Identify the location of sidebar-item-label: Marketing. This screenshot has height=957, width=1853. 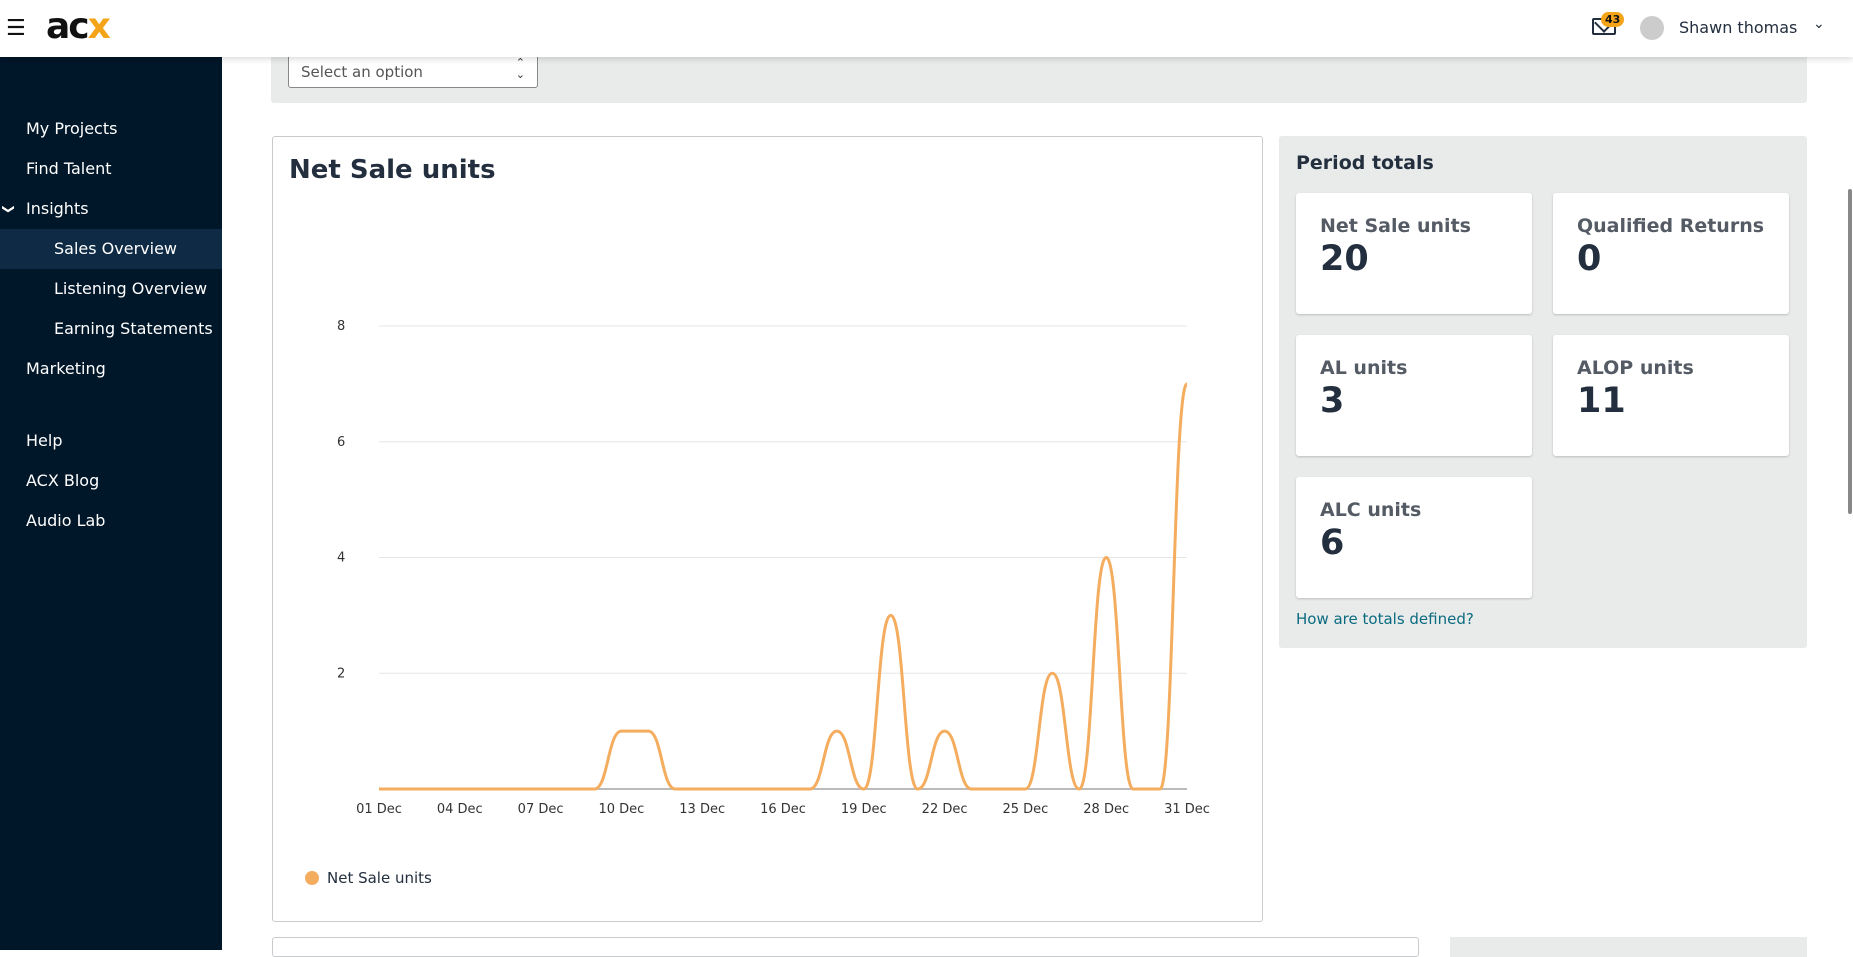
(66, 368).